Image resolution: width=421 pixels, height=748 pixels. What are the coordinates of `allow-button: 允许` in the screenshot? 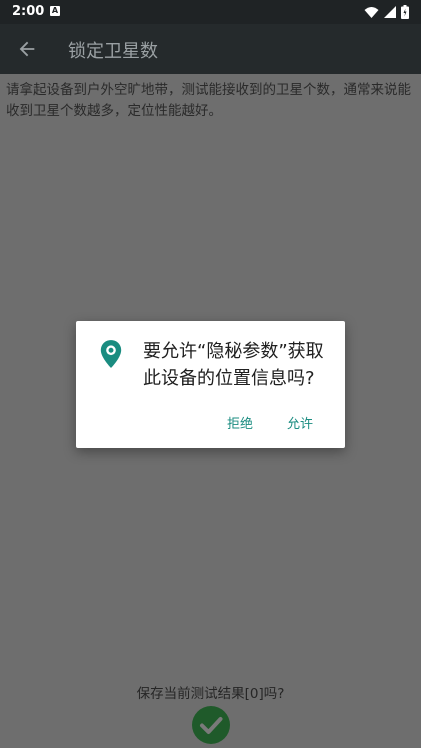 It's located at (300, 422).